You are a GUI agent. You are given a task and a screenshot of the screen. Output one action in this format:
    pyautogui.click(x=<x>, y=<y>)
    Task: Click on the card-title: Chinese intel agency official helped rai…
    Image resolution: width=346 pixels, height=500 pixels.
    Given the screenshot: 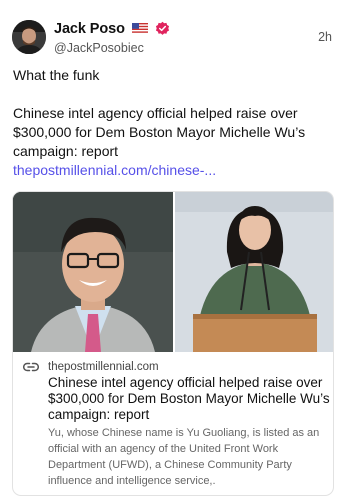 What is the action you would take?
    pyautogui.click(x=189, y=399)
    